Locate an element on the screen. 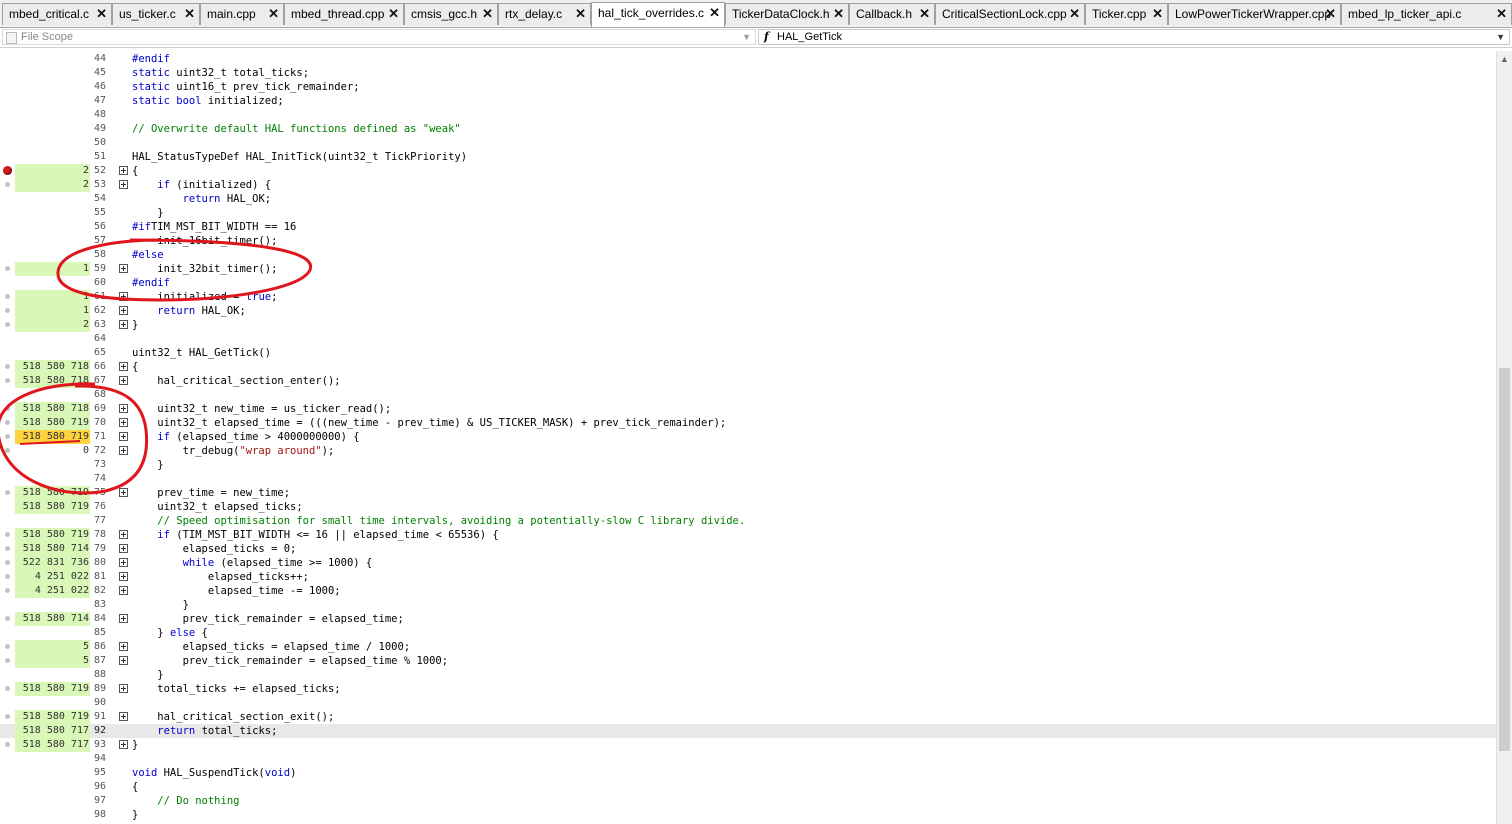 The height and width of the screenshot is (824, 1512). code-line: 518 580 717 92 return total_ticks; is located at coordinates (748, 731).